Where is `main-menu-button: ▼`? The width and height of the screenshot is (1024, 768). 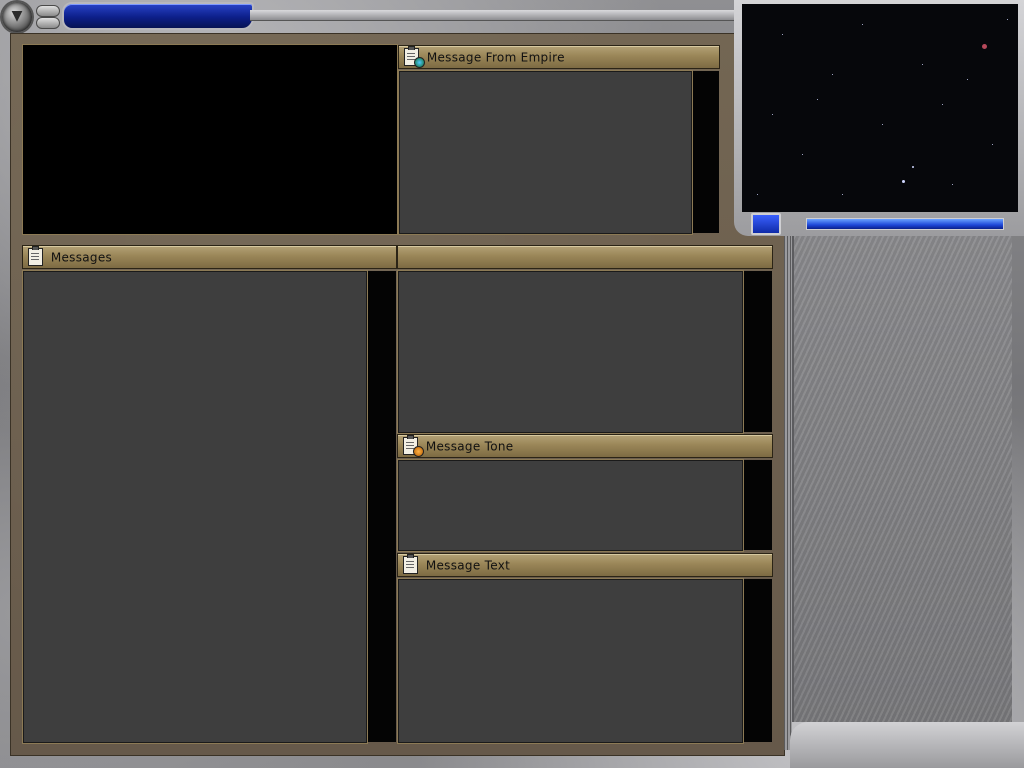
main-menu-button: ▼ is located at coordinates (17, 17).